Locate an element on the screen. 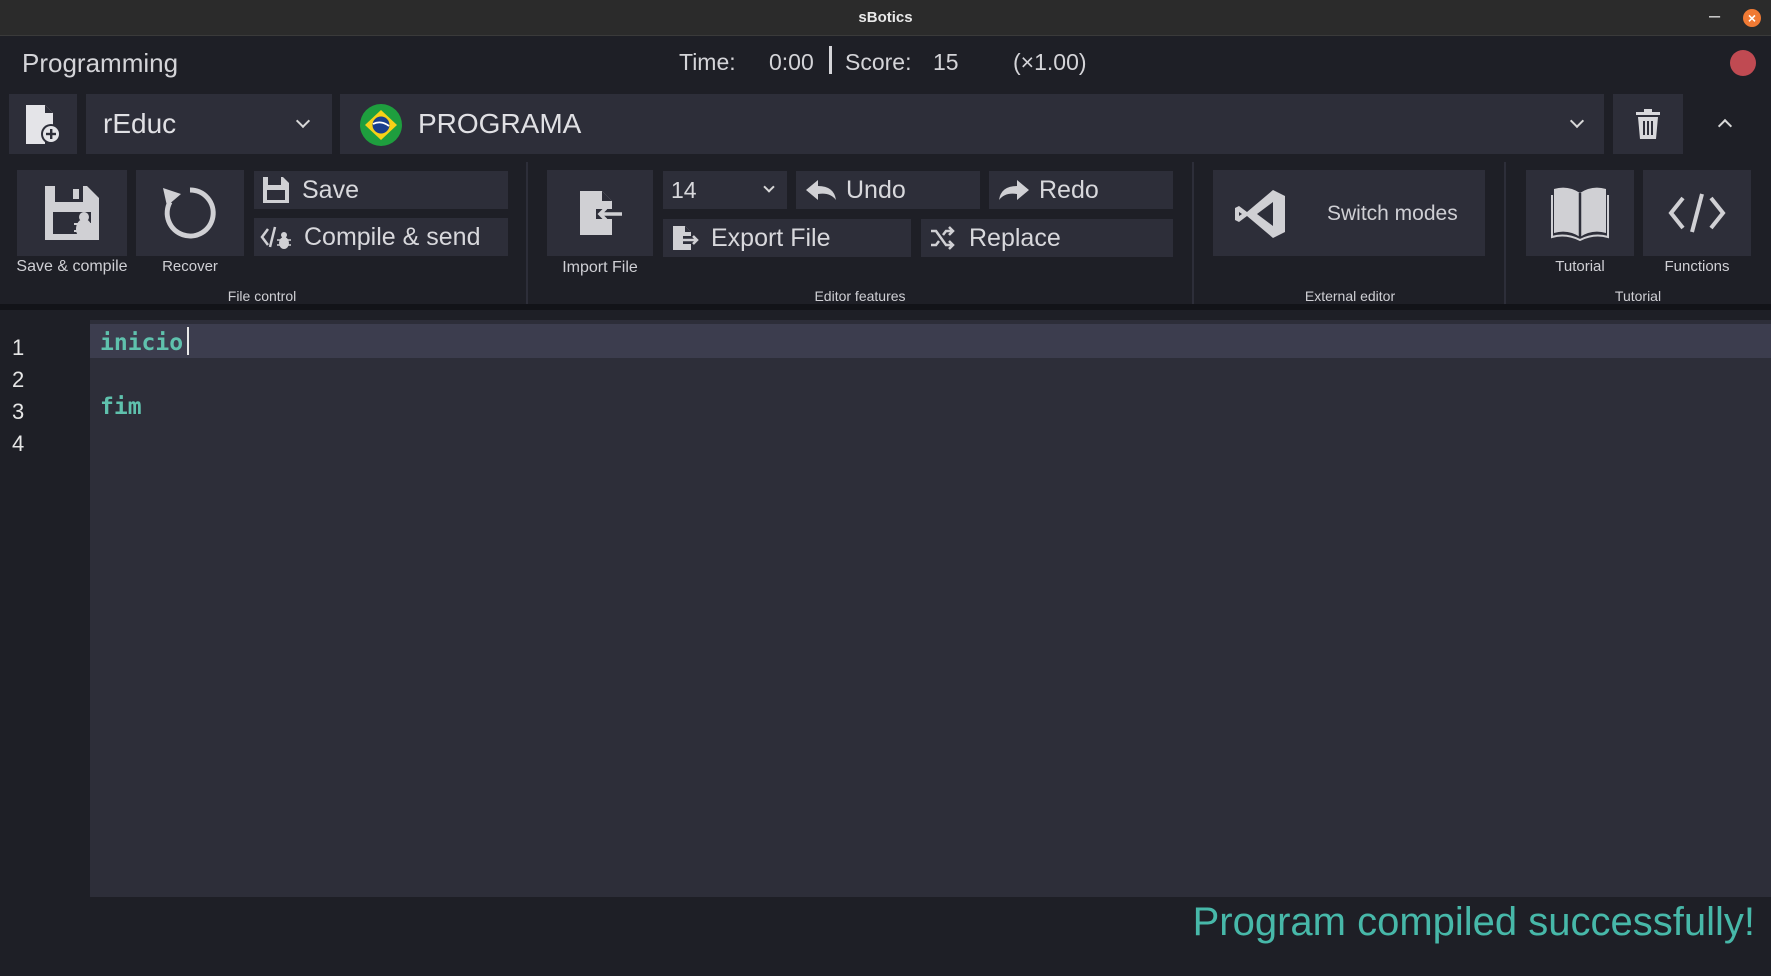 The image size is (1771, 976). font-size-value: 14 is located at coordinates (684, 189).